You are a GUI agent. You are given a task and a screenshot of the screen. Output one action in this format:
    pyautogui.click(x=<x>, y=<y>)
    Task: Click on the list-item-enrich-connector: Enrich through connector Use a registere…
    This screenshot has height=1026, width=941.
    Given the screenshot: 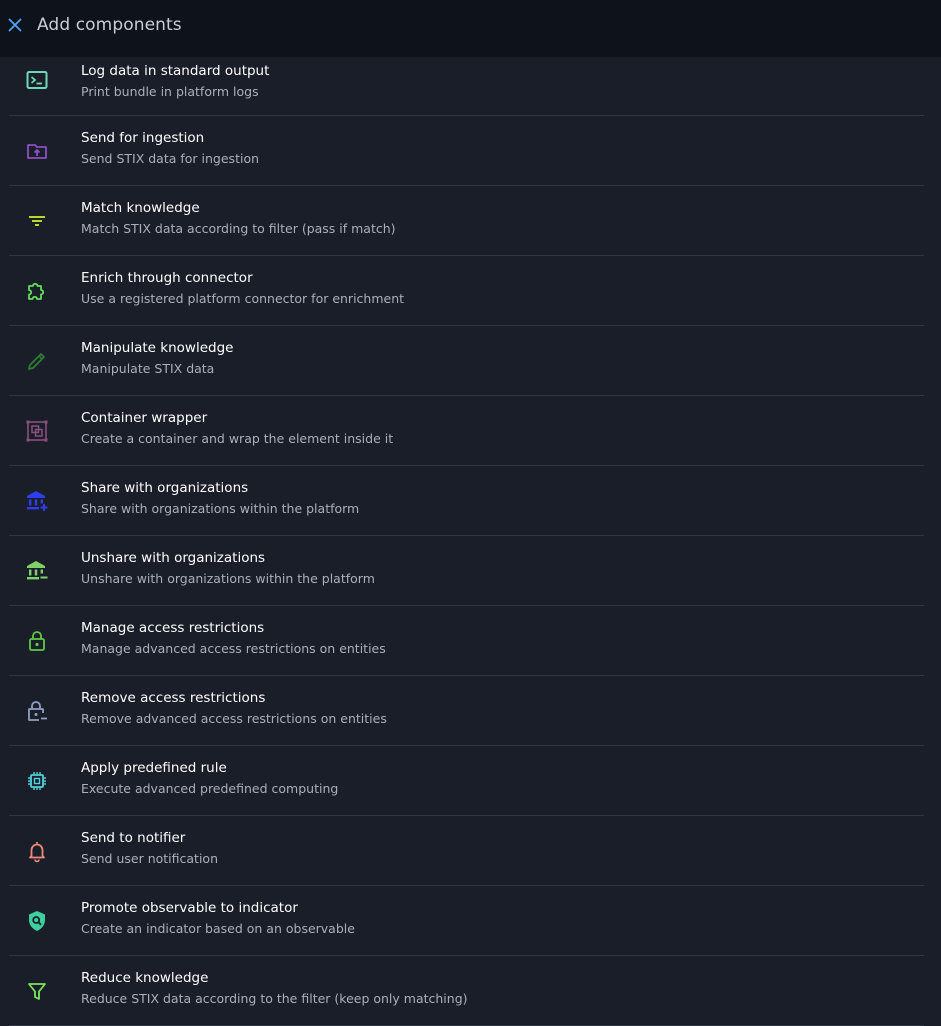 What is the action you would take?
    pyautogui.click(x=466, y=291)
    